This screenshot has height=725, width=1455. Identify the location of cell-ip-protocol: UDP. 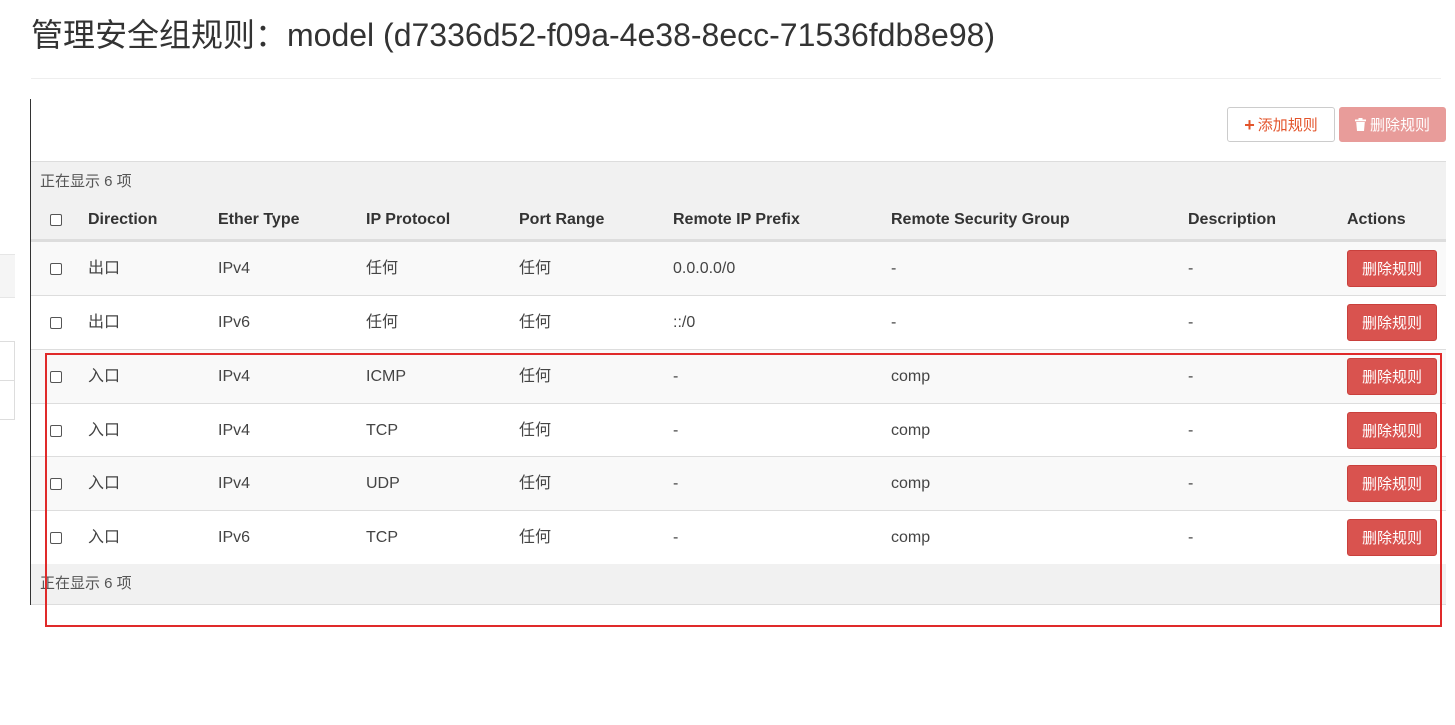
(383, 483).